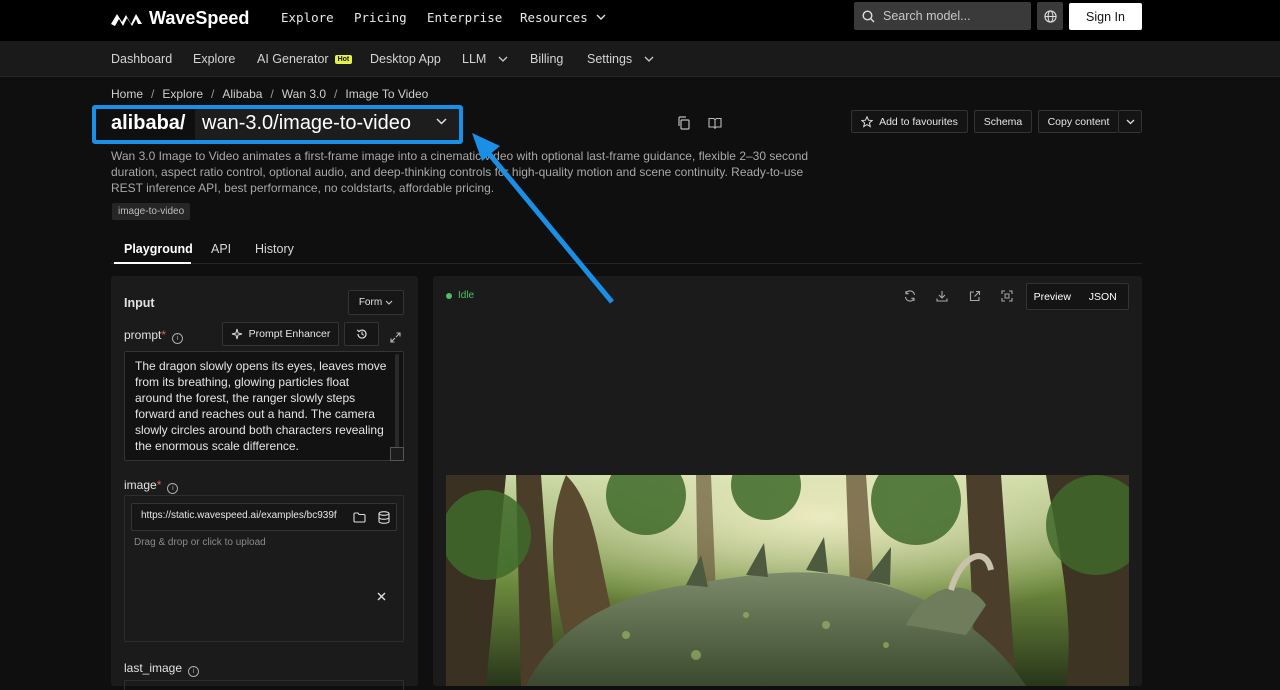 This screenshot has height=690, width=1280. What do you see at coordinates (370, 302) in the screenshot?
I see `form-mode-label: Form` at bounding box center [370, 302].